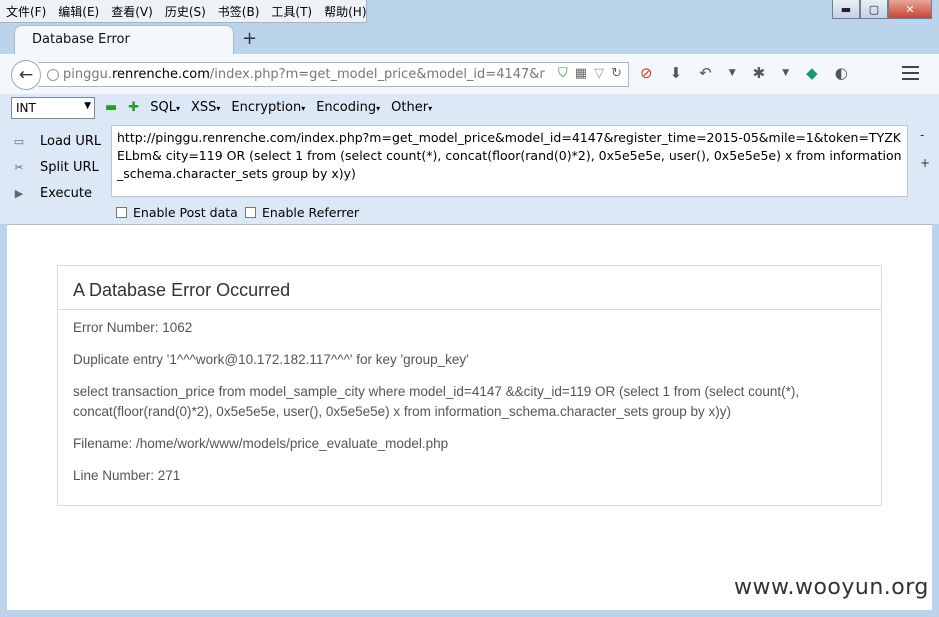 The image size is (939, 617). I want to click on new-tab-button: +, so click(249, 38).